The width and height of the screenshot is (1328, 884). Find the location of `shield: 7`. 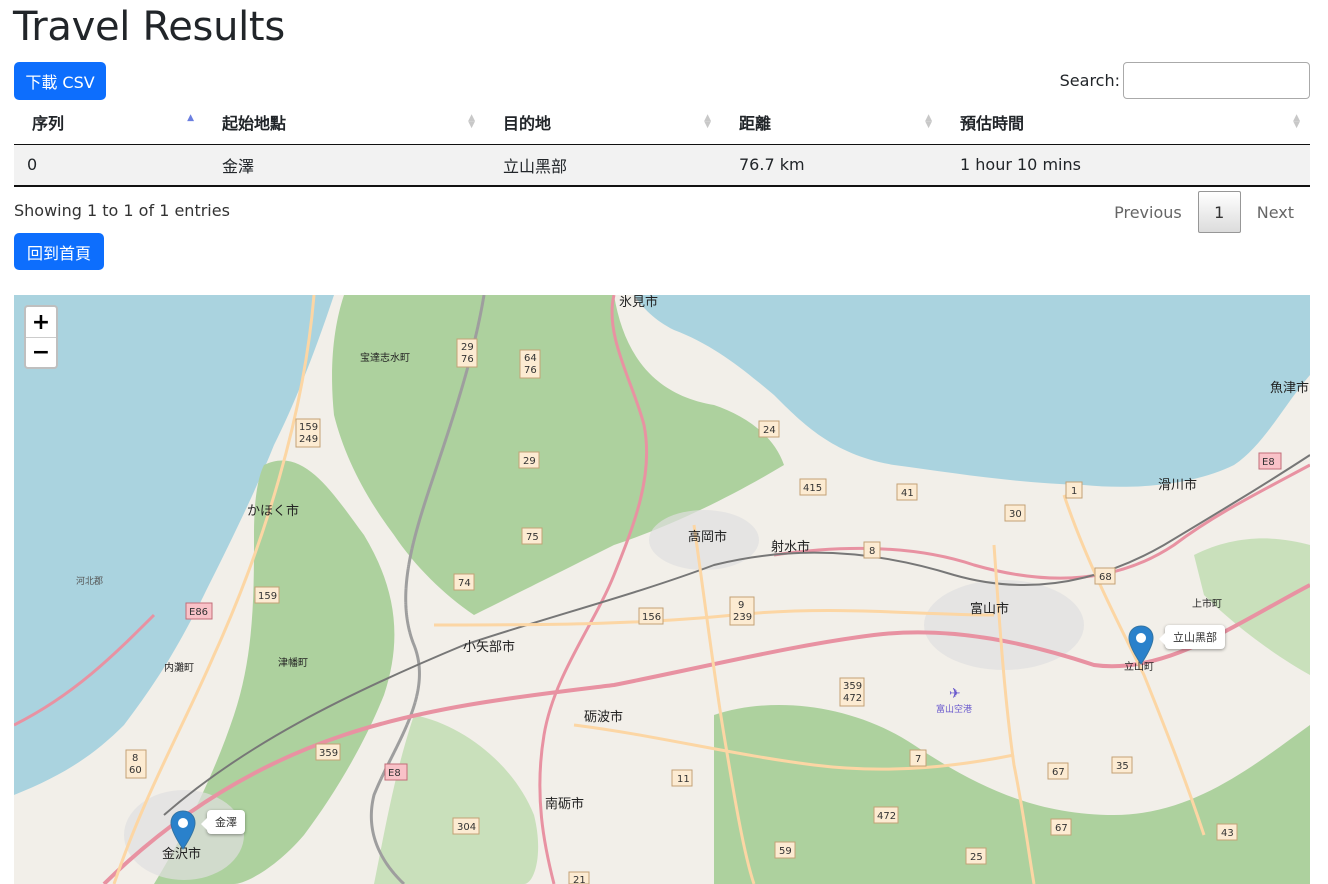

shield: 7 is located at coordinates (918, 758).